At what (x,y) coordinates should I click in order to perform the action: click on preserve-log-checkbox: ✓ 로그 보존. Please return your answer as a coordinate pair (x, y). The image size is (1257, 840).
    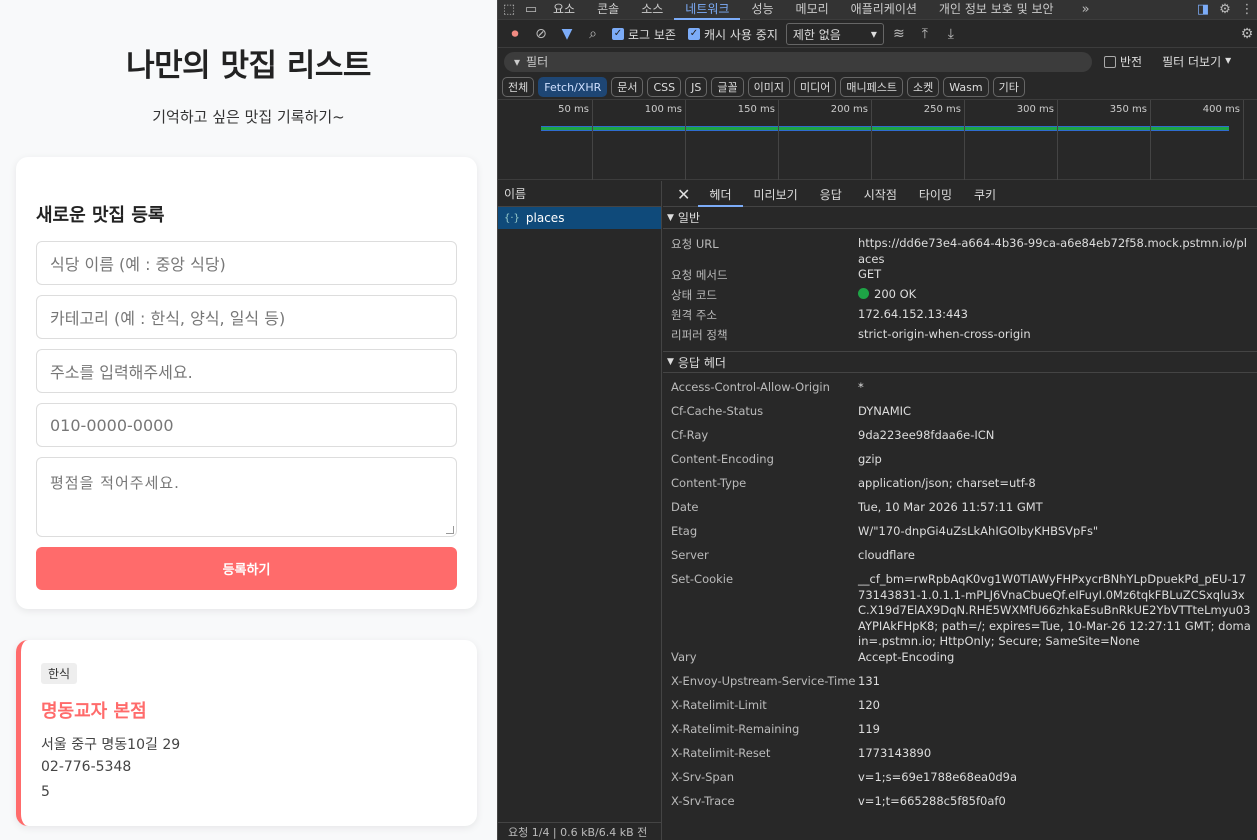
    Looking at the image, I should click on (644, 34).